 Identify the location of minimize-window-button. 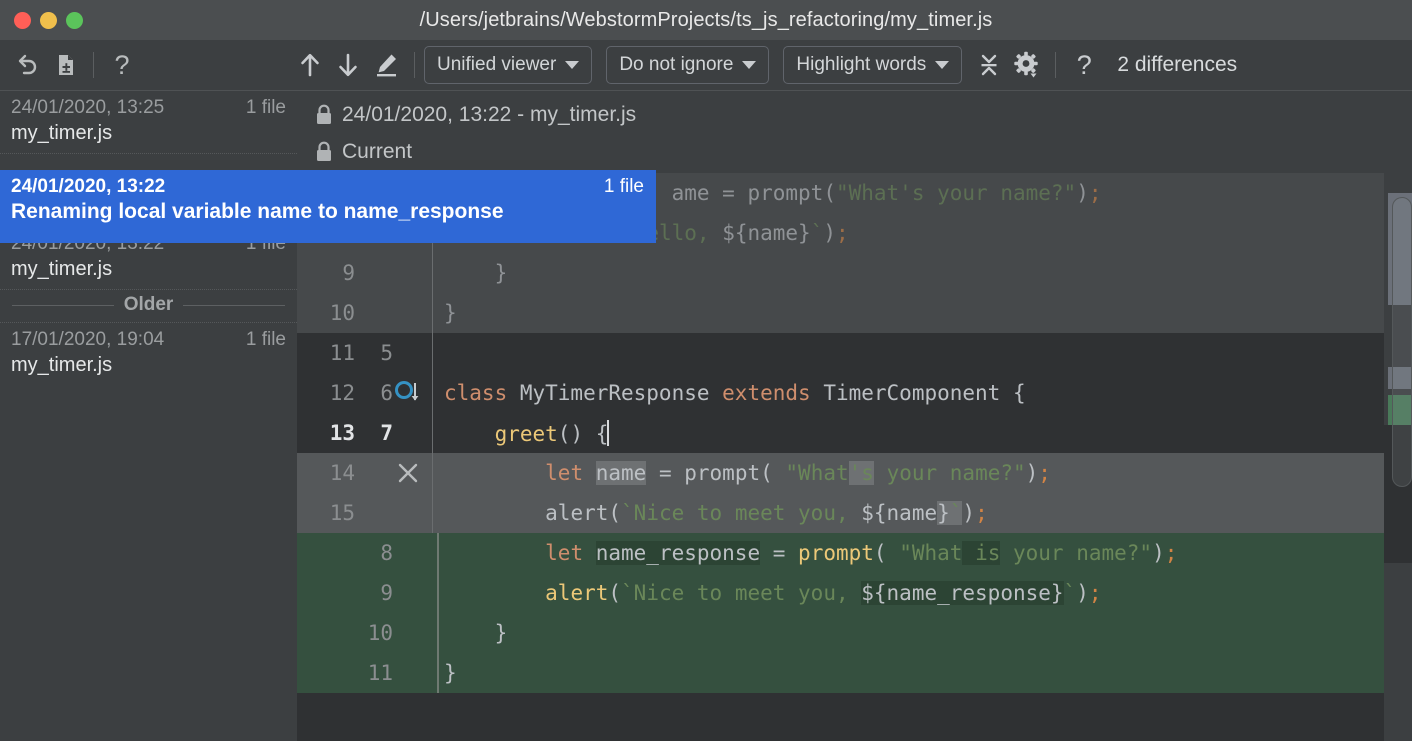
(48, 20).